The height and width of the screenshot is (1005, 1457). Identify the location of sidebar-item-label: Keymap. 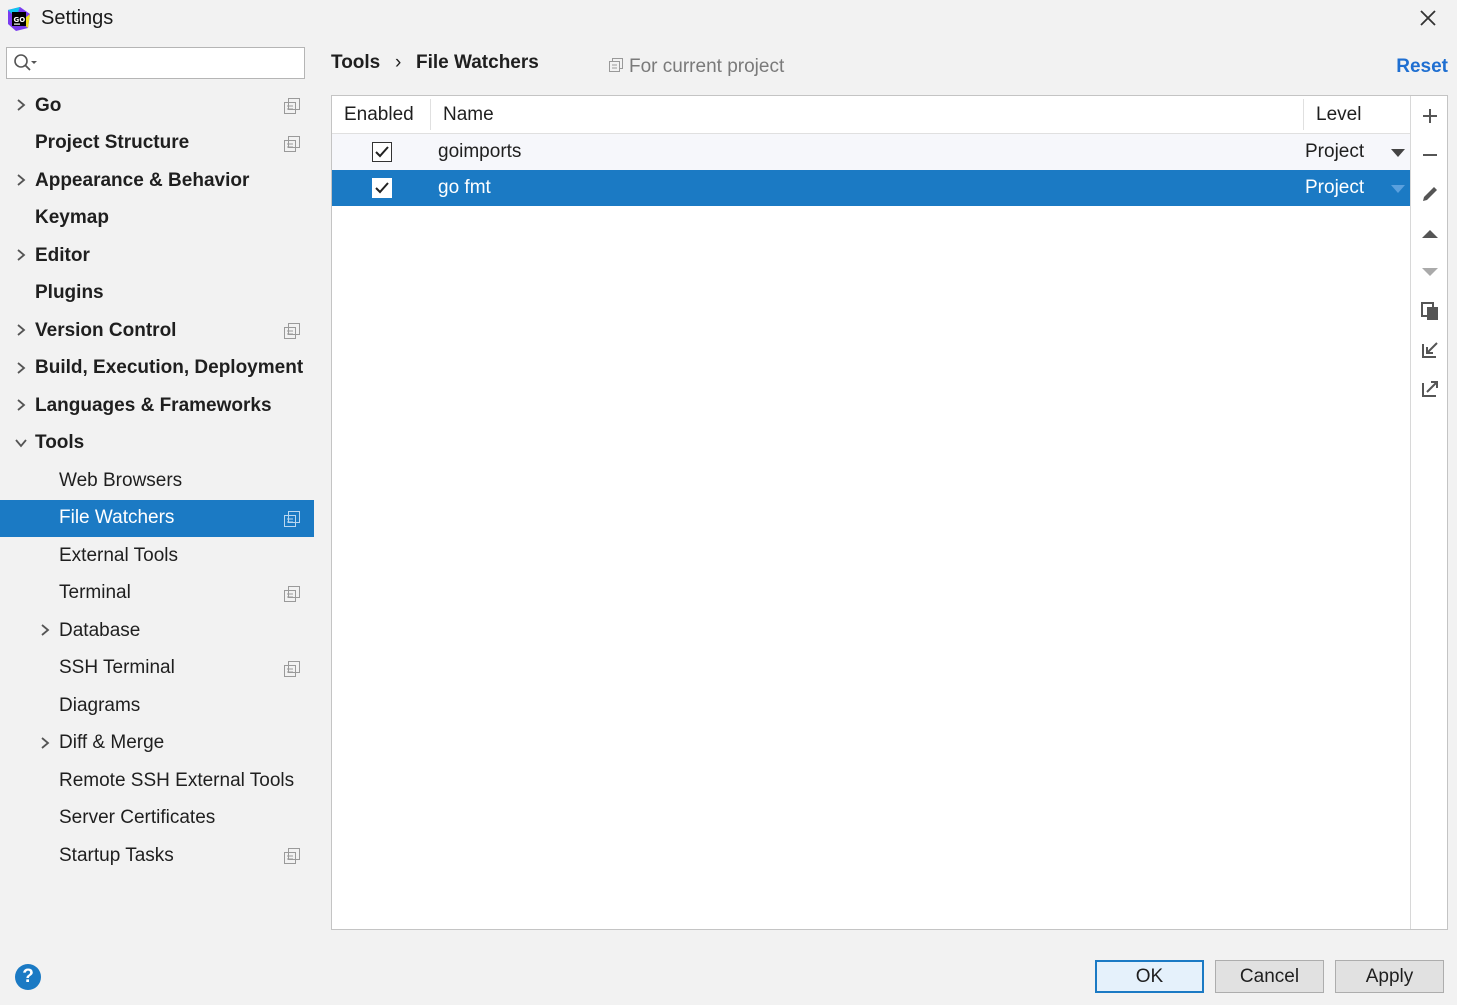
(72, 217).